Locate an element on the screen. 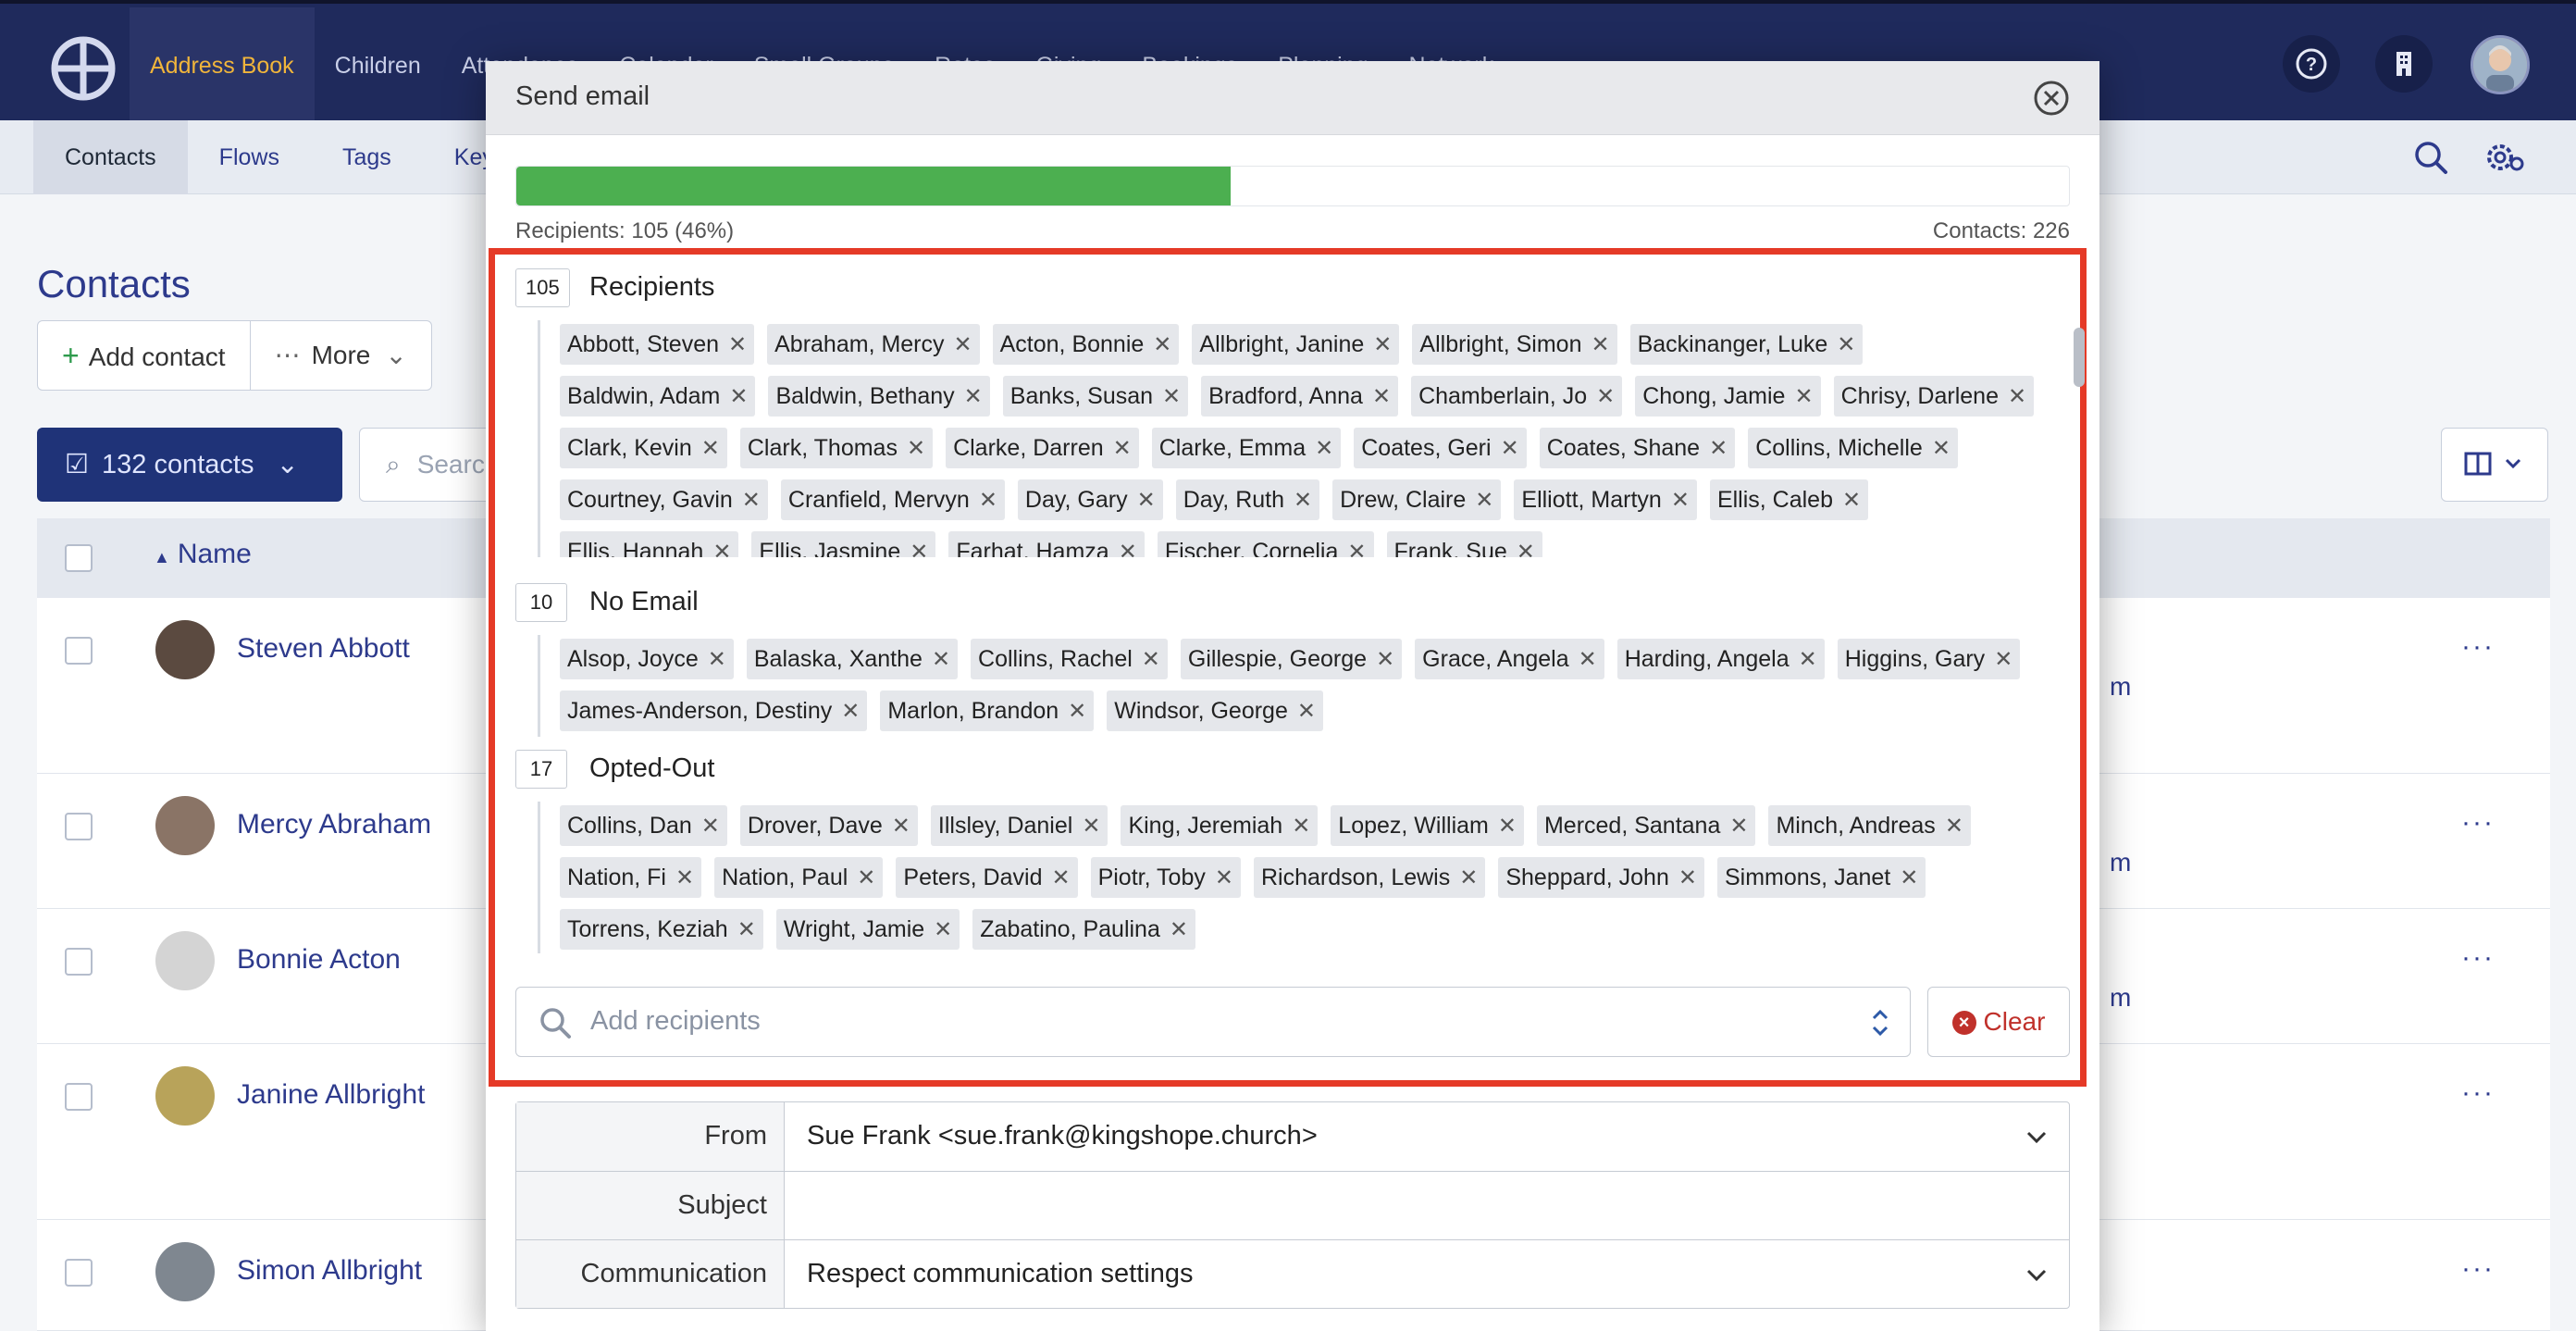 The width and height of the screenshot is (2576, 1331). recipient-chip: Chamberlain, Jo ✕ is located at coordinates (1517, 396).